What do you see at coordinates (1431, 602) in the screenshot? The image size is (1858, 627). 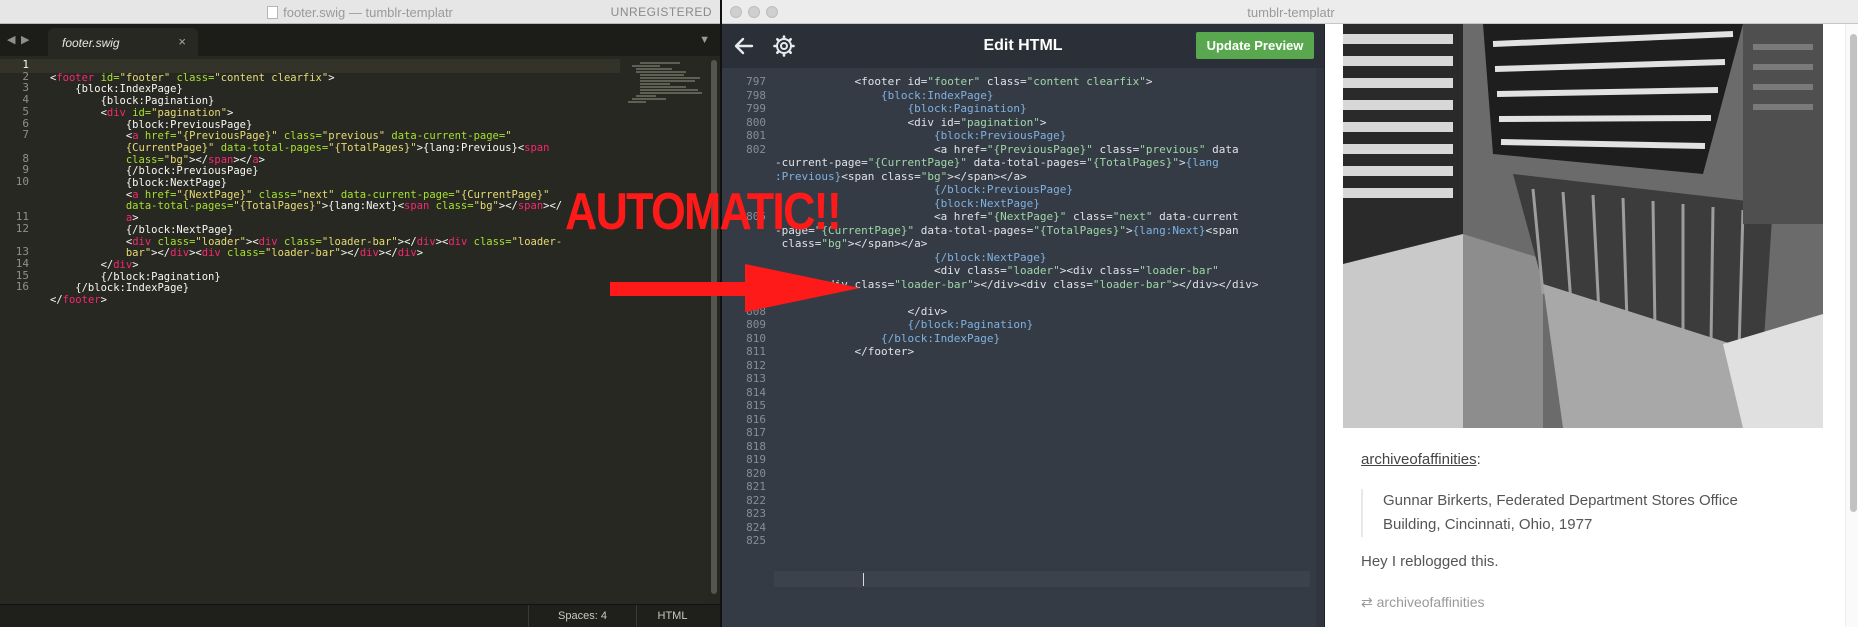 I see `reblog-user: archiveofaffinities` at bounding box center [1431, 602].